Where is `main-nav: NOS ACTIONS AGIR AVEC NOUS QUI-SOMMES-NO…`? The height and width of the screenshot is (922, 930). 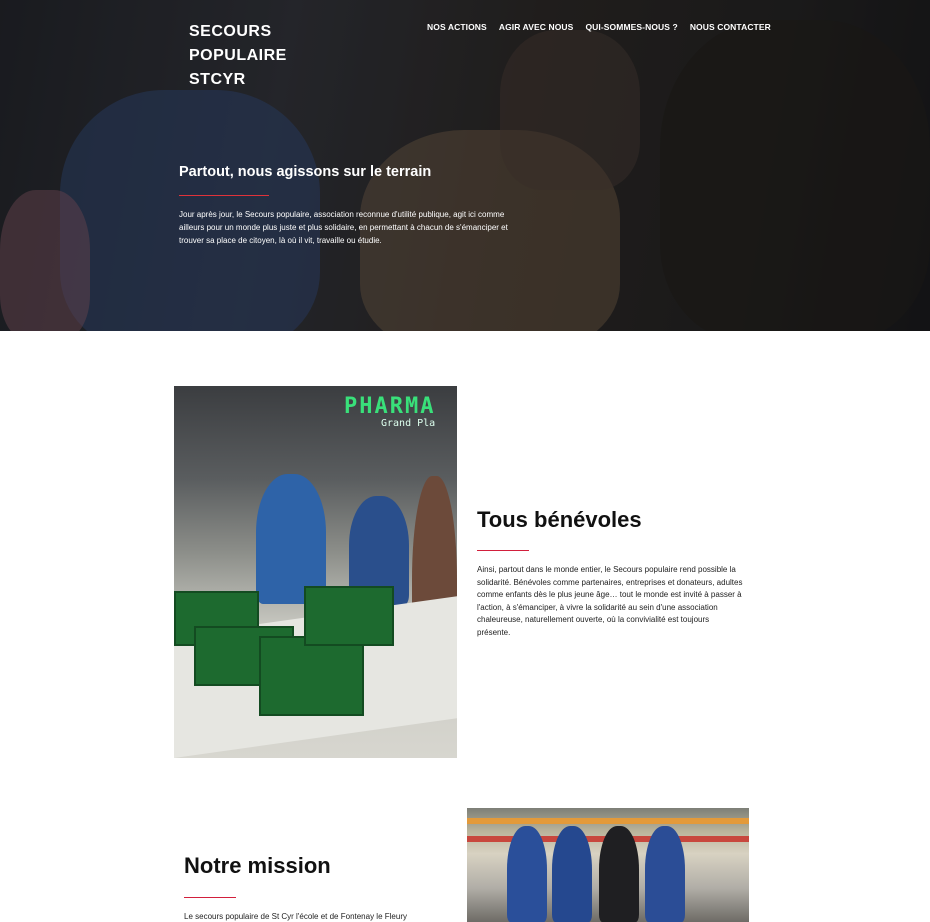
main-nav: NOS ACTIONS AGIR AVEC NOUS QUI-SOMMES-NO… is located at coordinates (599, 27).